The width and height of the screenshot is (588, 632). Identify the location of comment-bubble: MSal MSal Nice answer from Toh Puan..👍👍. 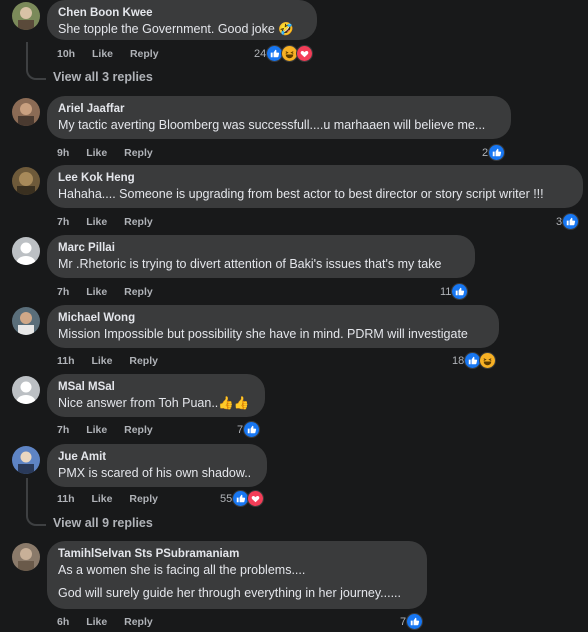
(156, 395).